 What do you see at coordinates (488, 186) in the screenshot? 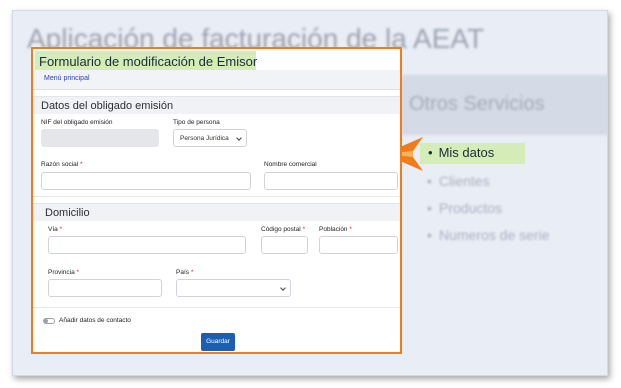
I see `background-menu-item: Clientes` at bounding box center [488, 186].